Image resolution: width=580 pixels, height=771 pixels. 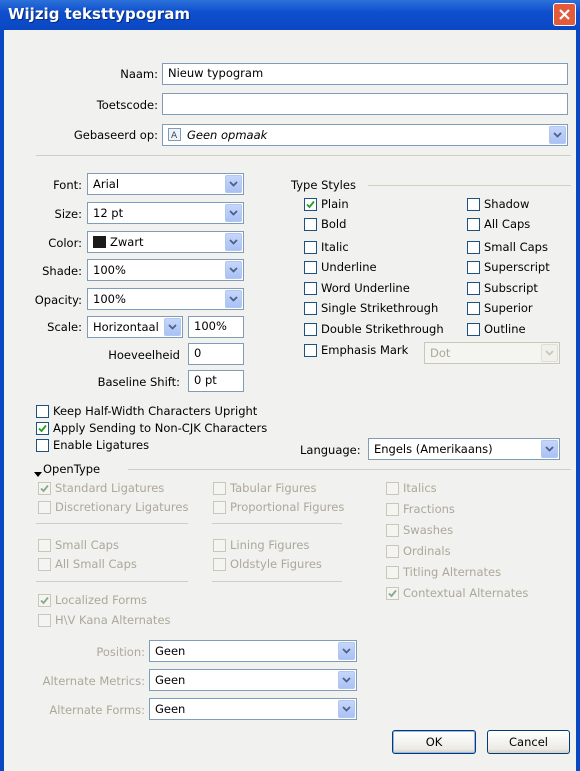 What do you see at coordinates (58, 300) in the screenshot?
I see `opacity-label: Opacity:` at bounding box center [58, 300].